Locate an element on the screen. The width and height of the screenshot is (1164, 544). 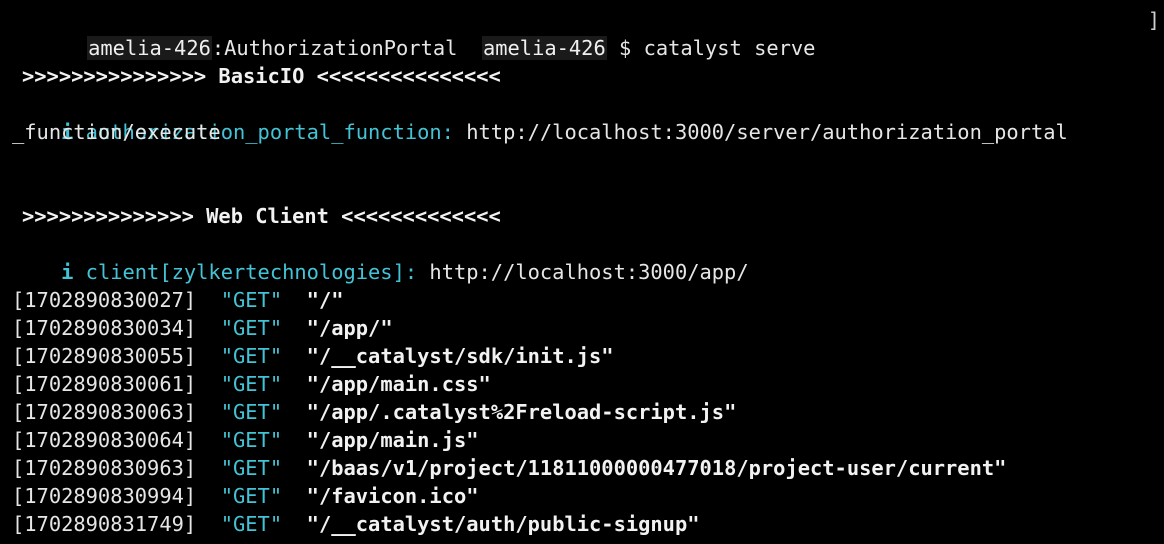
log-path: "/app/main.js" is located at coordinates (392, 440).